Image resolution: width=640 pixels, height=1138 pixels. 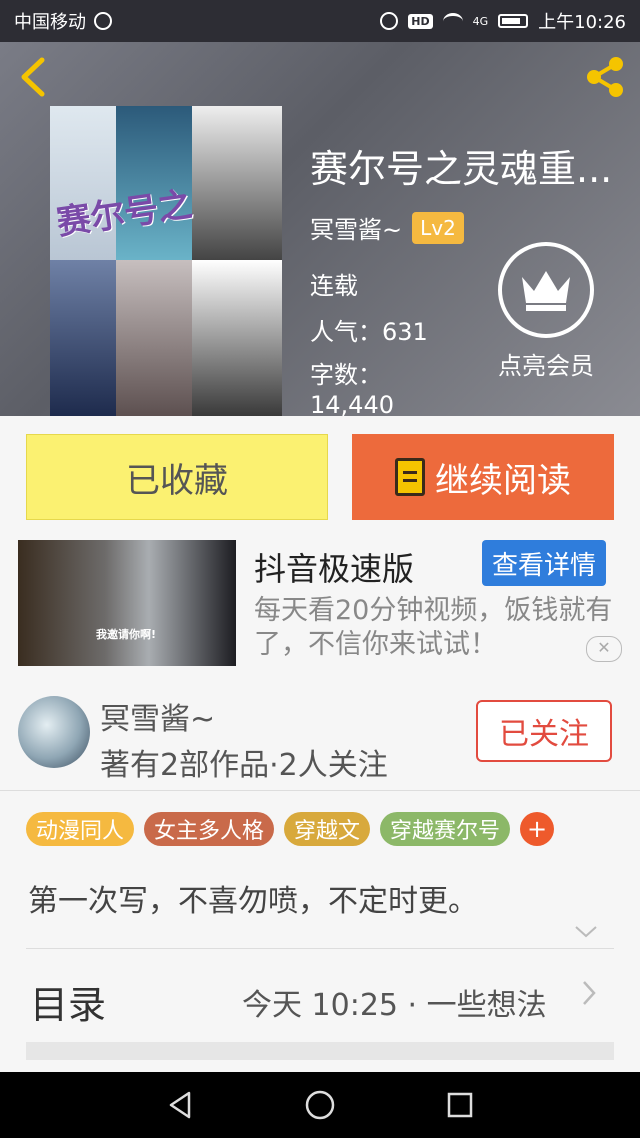 What do you see at coordinates (394, 1005) in the screenshot?
I see `latest-chapter: 今天 10:25 · 一些想法` at bounding box center [394, 1005].